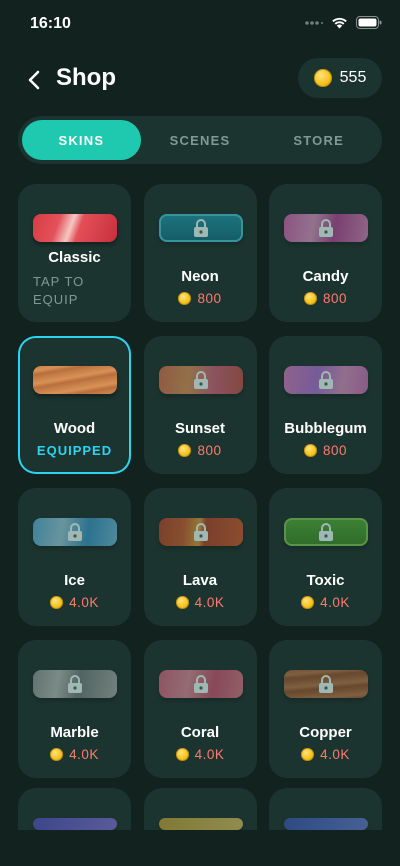  I want to click on skin-card-neon: Neon 800, so click(200, 253).